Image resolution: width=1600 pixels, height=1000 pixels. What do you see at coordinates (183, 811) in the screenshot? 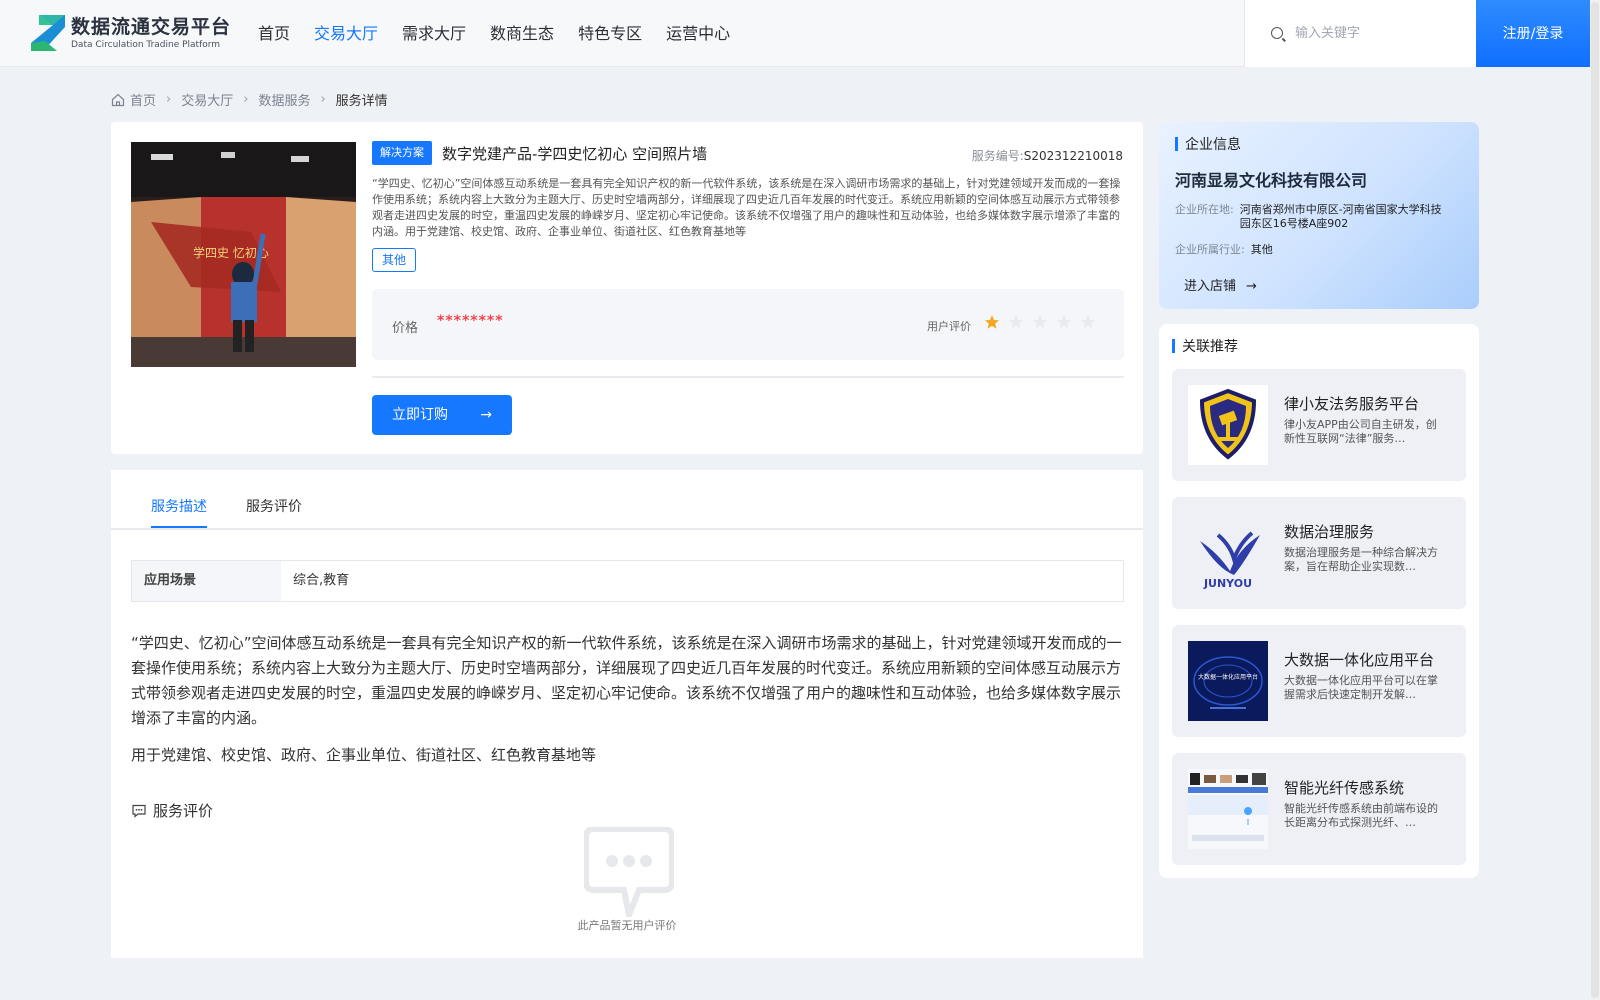
I see `review-title-label: 服务评价` at bounding box center [183, 811].